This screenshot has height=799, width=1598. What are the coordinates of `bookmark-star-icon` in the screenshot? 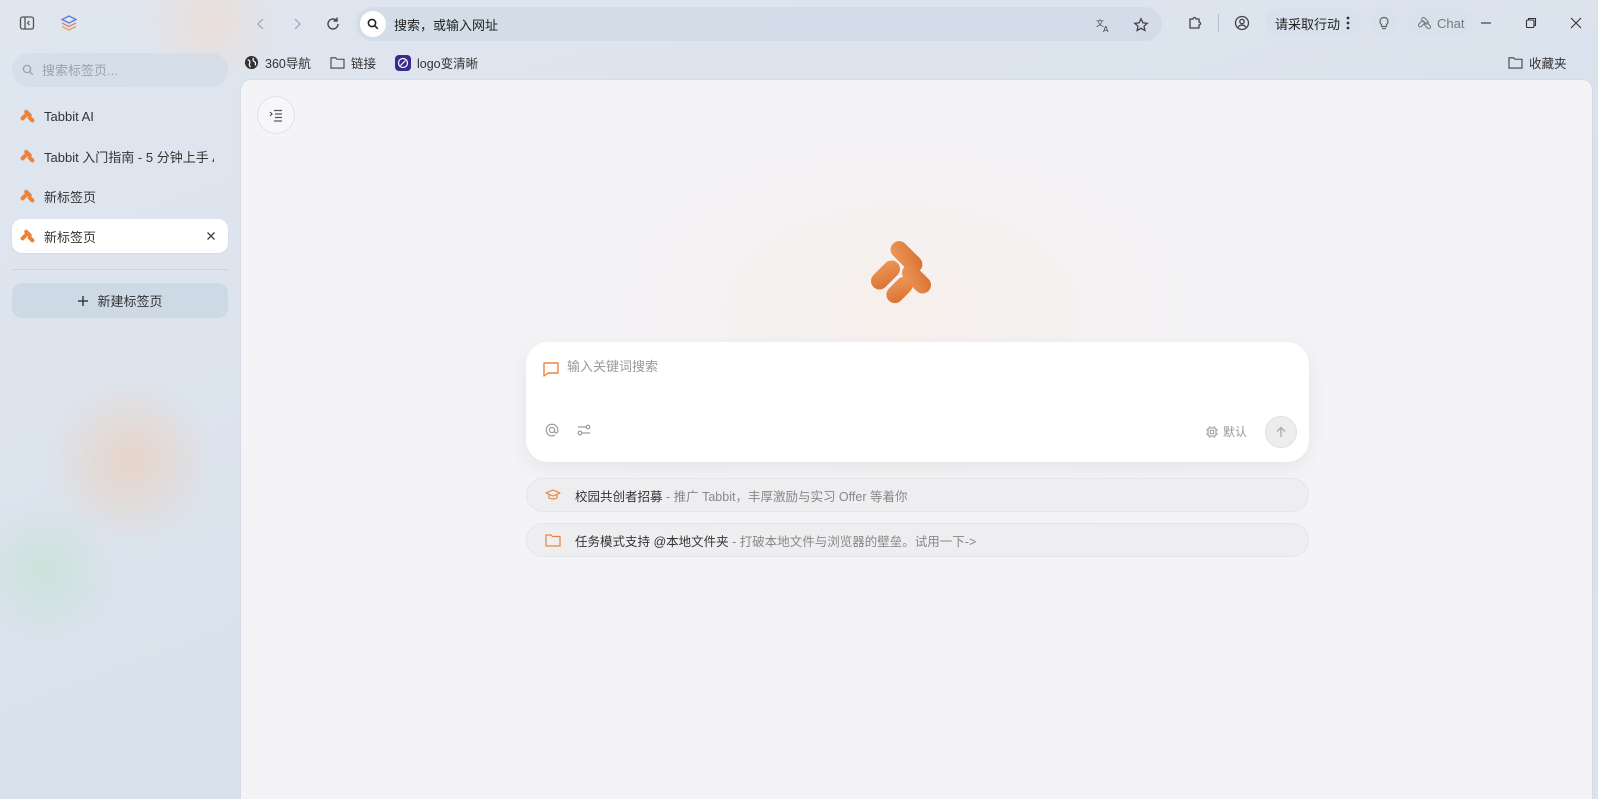 It's located at (1141, 25).